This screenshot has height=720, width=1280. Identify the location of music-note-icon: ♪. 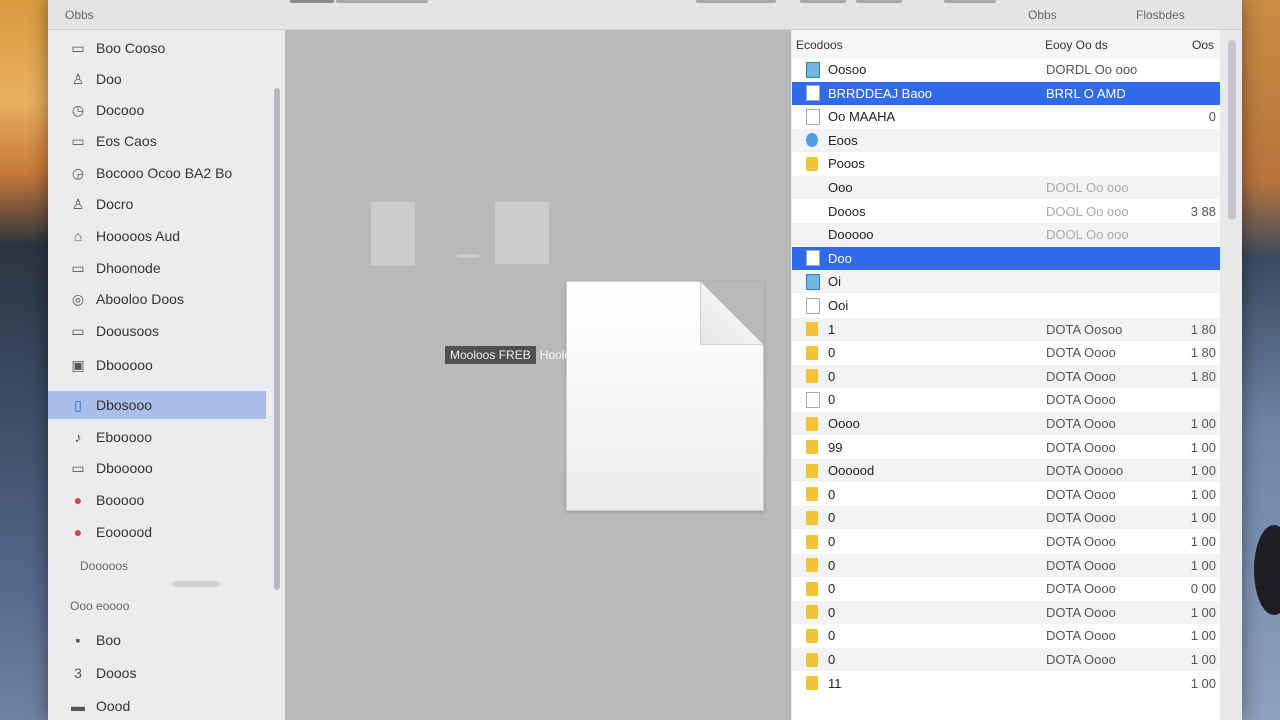
(78, 437).